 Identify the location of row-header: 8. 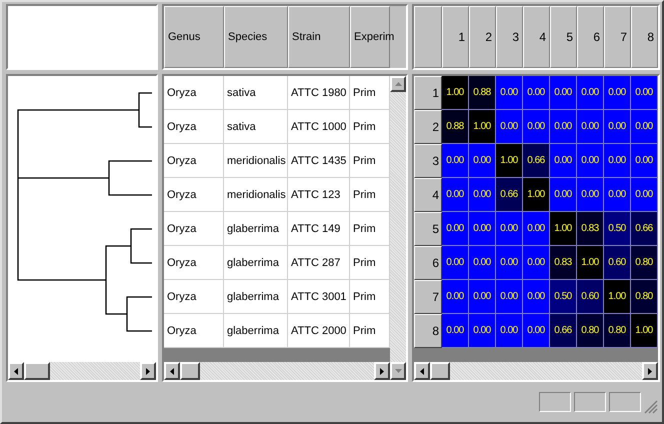
(428, 331).